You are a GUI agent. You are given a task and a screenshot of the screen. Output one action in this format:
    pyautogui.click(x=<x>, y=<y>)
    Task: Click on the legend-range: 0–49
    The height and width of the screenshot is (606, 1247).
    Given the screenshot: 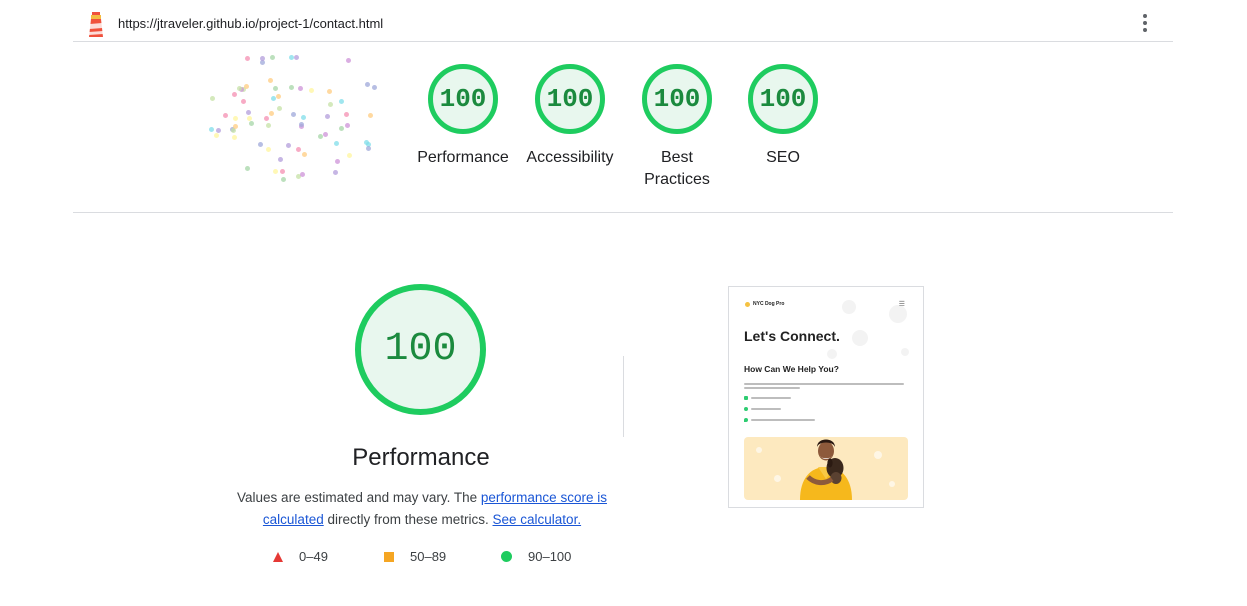 What is the action you would take?
    pyautogui.click(x=313, y=556)
    